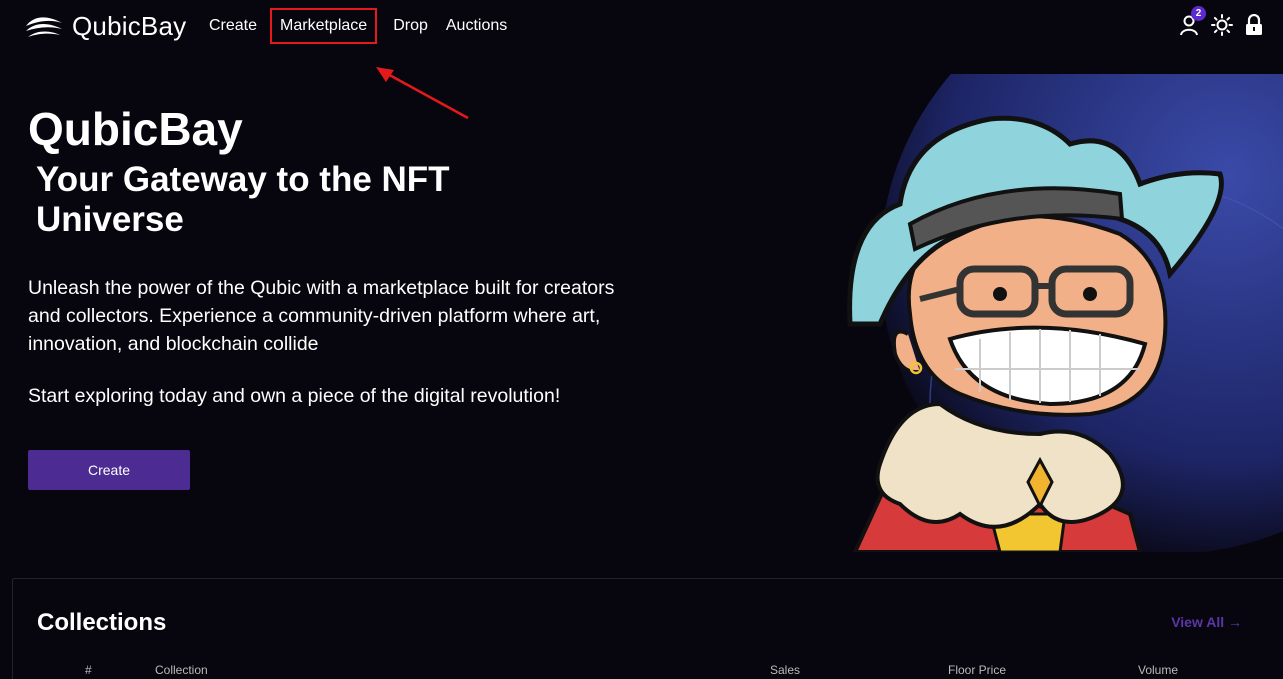  What do you see at coordinates (648, 670) in the screenshot?
I see `collections-table-header: # Collection Sales Floor Price Volume` at bounding box center [648, 670].